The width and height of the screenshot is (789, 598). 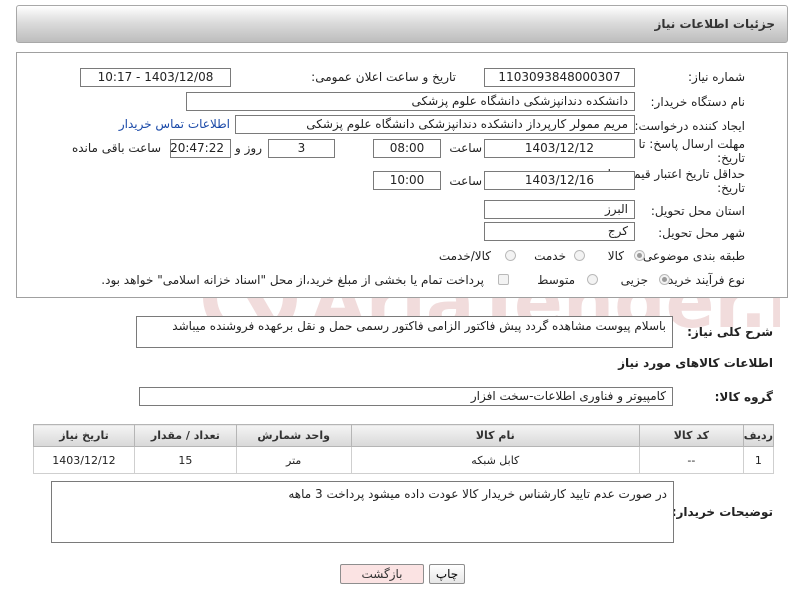 I want to click on city-field: کرج, so click(x=559, y=231).